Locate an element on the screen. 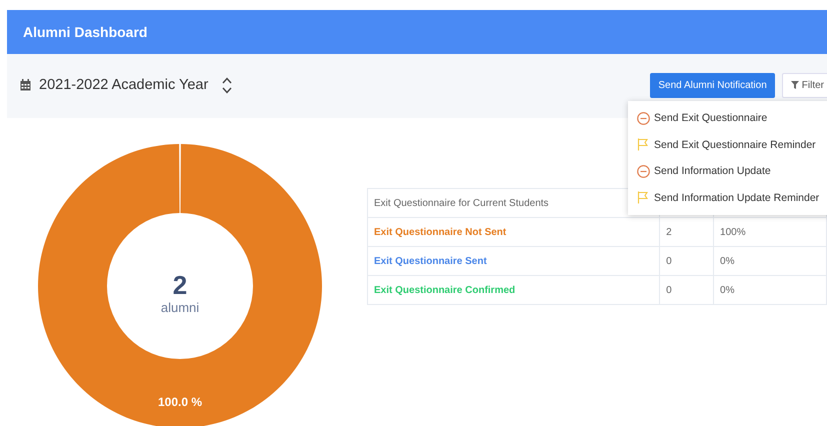 This screenshot has height=426, width=827. page-title: Alumni Dashboard is located at coordinates (85, 32).